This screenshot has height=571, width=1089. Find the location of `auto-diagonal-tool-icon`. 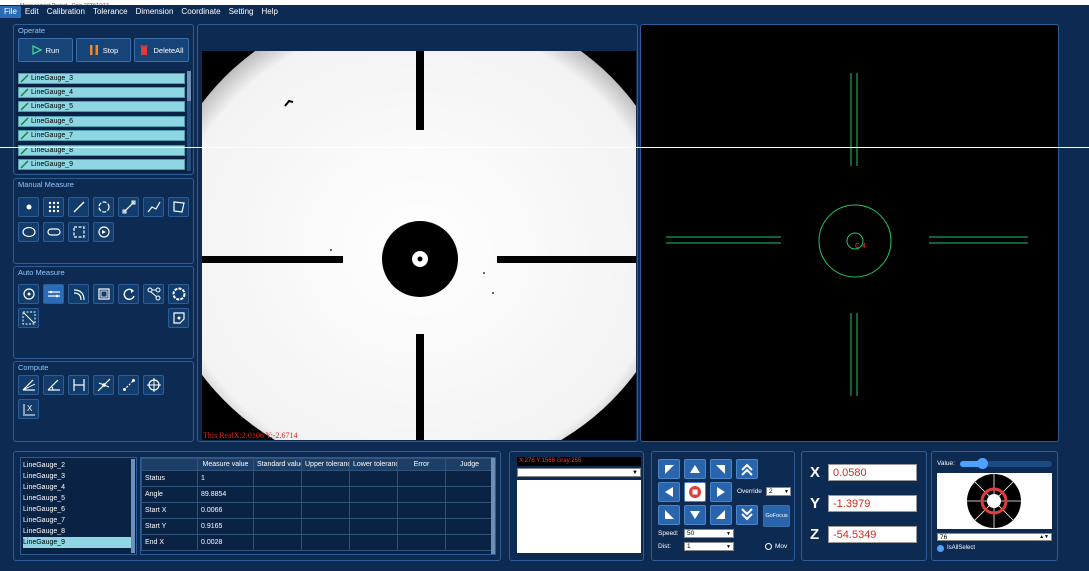

auto-diagonal-tool-icon is located at coordinates (28, 318).